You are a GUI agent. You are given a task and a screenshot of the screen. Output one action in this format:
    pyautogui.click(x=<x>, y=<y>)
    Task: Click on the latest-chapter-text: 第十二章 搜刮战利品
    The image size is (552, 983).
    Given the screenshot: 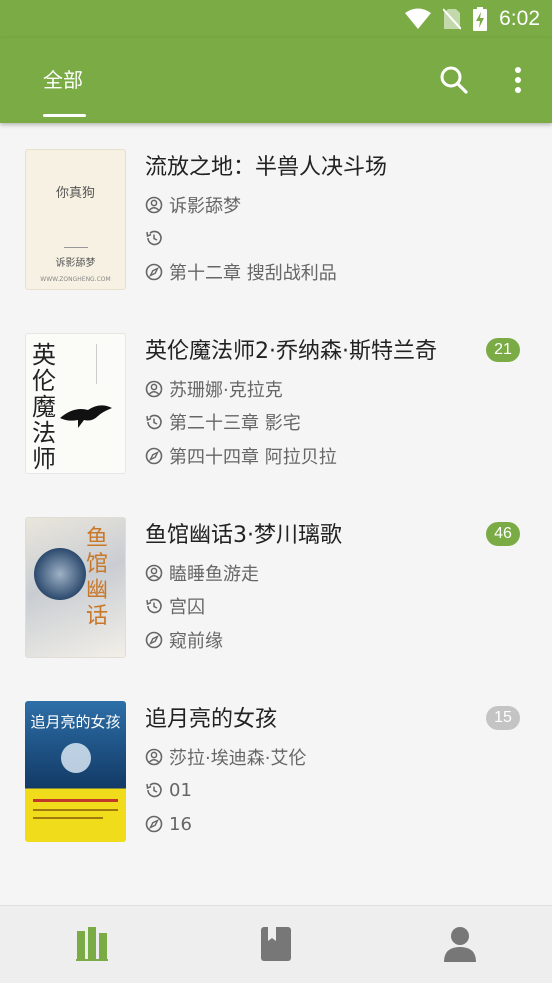 What is the action you would take?
    pyautogui.click(x=253, y=273)
    